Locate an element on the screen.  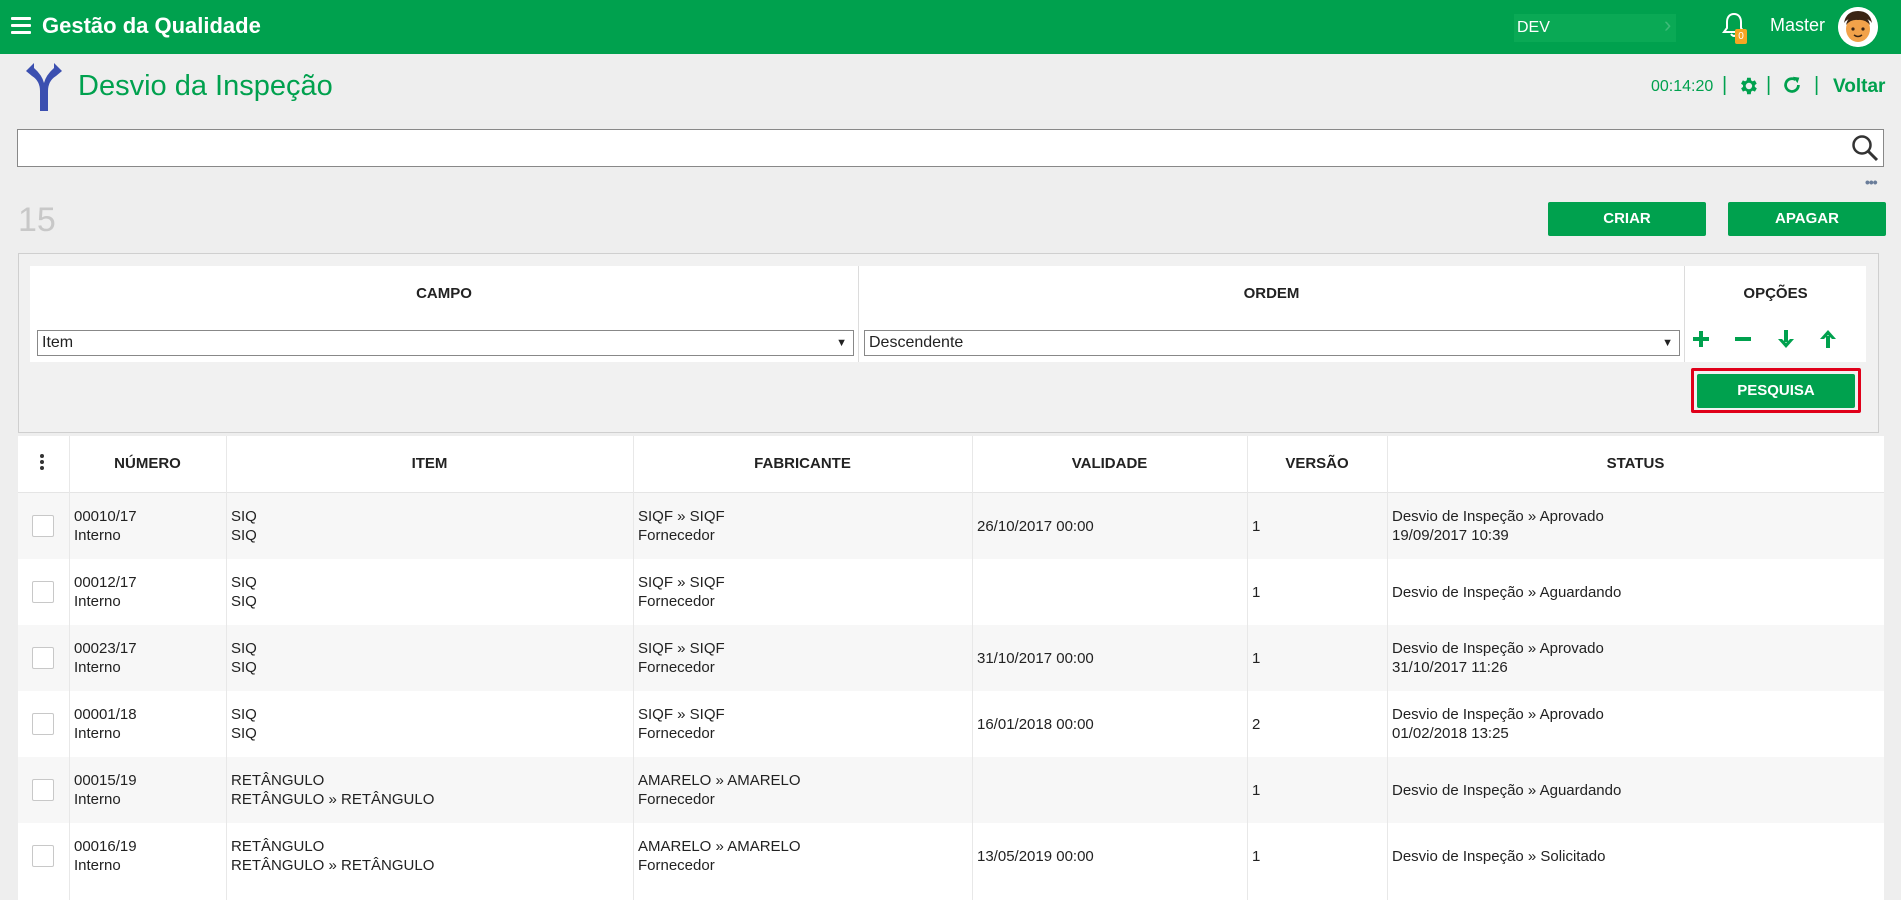
arrow-down-icon is located at coordinates (1786, 339).